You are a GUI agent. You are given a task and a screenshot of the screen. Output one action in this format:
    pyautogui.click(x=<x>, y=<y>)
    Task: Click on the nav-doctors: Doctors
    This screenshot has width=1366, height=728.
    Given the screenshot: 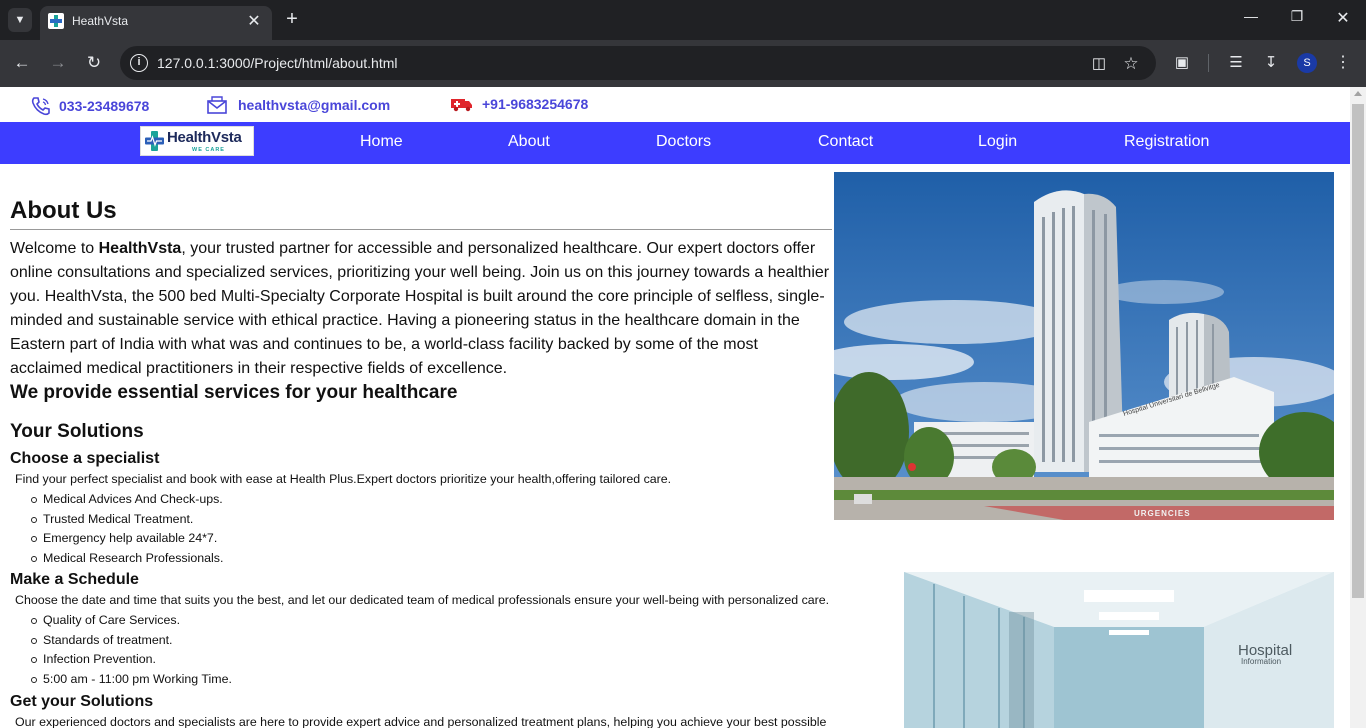 What is the action you would take?
    pyautogui.click(x=683, y=142)
    